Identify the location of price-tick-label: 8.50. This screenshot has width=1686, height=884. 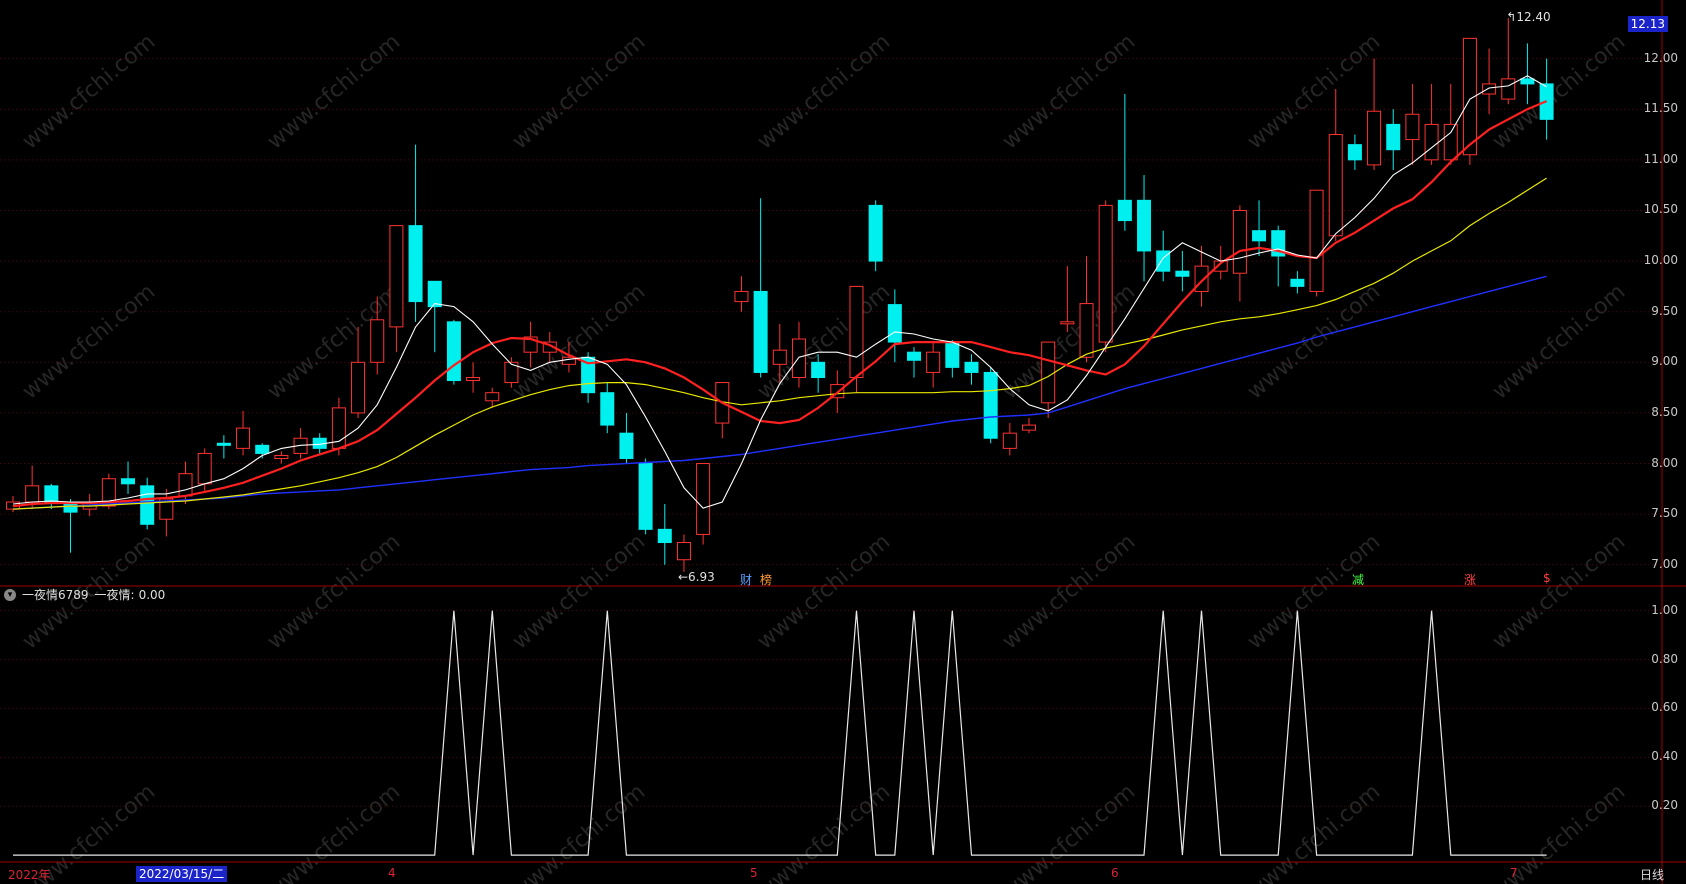
(1664, 411).